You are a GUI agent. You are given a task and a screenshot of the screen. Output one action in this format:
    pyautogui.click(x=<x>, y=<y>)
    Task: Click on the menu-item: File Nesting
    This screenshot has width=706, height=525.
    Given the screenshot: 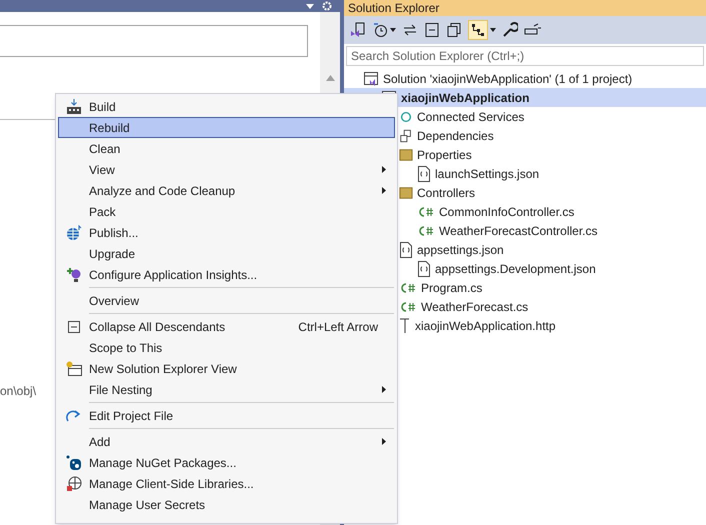 What is the action you would take?
    pyautogui.click(x=226, y=389)
    